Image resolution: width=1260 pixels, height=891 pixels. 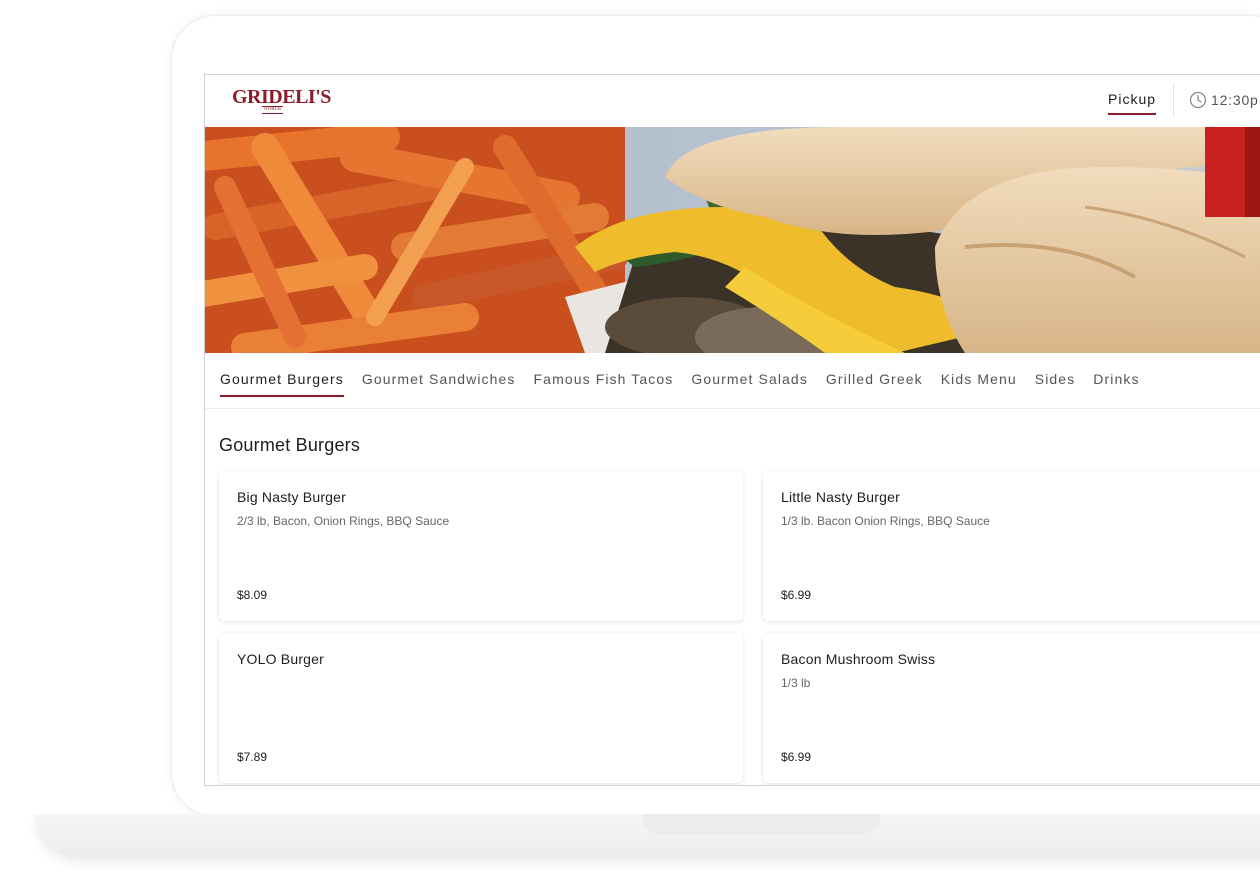 I want to click on menu-item-price: $8.09, so click(x=252, y=595).